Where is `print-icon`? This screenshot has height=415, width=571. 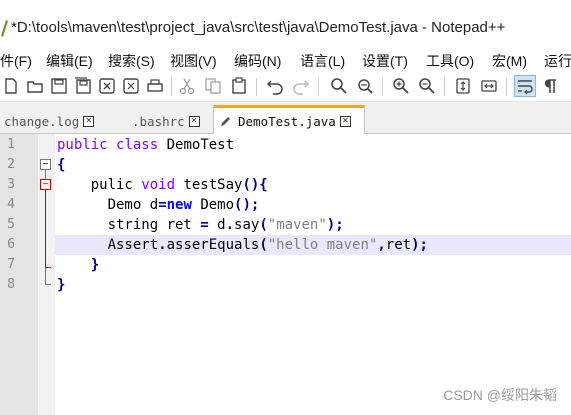 print-icon is located at coordinates (155, 86).